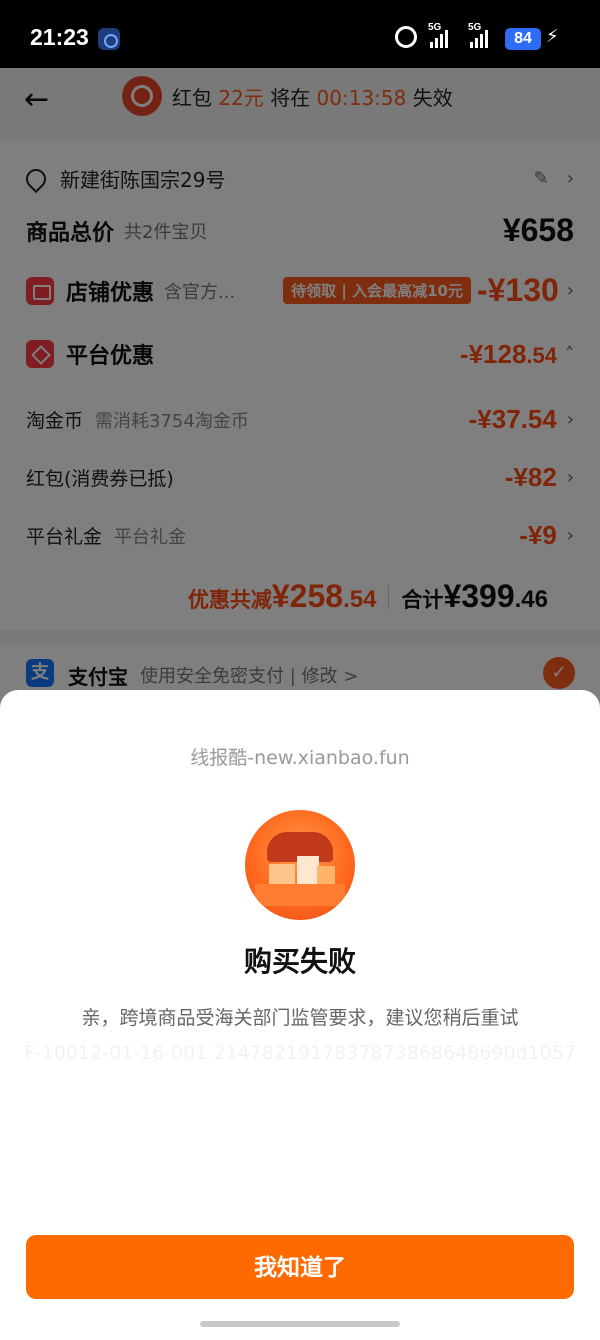 The height and width of the screenshot is (1340, 600). Describe the element at coordinates (523, 39) in the screenshot. I see `battery-indicator: 84` at that location.